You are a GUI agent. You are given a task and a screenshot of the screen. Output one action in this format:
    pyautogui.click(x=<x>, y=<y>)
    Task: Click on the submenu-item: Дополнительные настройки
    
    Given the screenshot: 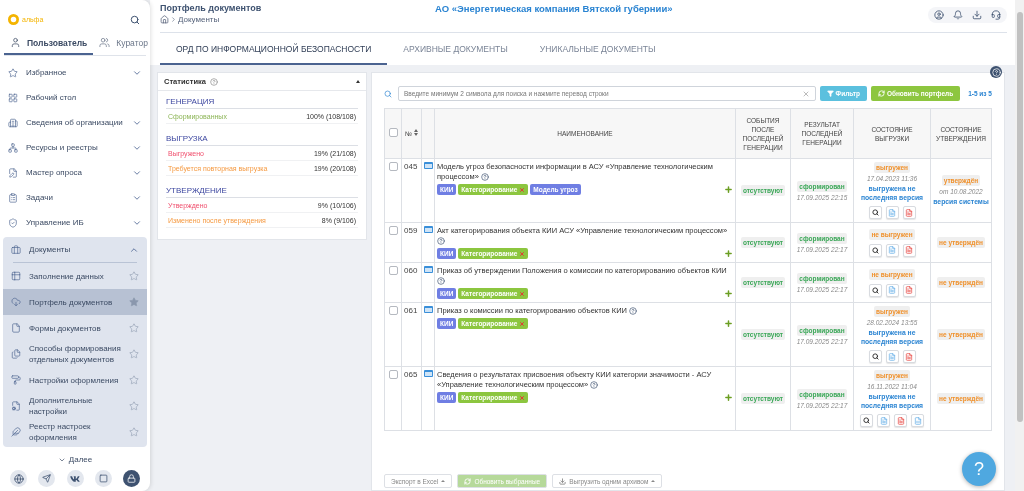 What is the action you would take?
    pyautogui.click(x=75, y=406)
    